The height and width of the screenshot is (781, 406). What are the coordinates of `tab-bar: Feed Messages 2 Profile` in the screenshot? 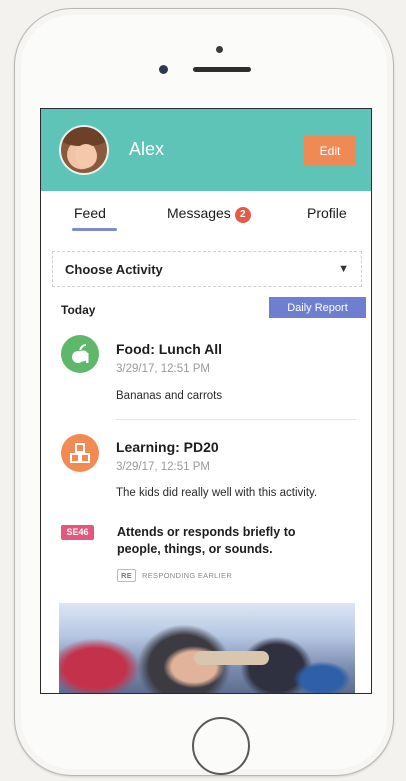 It's located at (206, 213).